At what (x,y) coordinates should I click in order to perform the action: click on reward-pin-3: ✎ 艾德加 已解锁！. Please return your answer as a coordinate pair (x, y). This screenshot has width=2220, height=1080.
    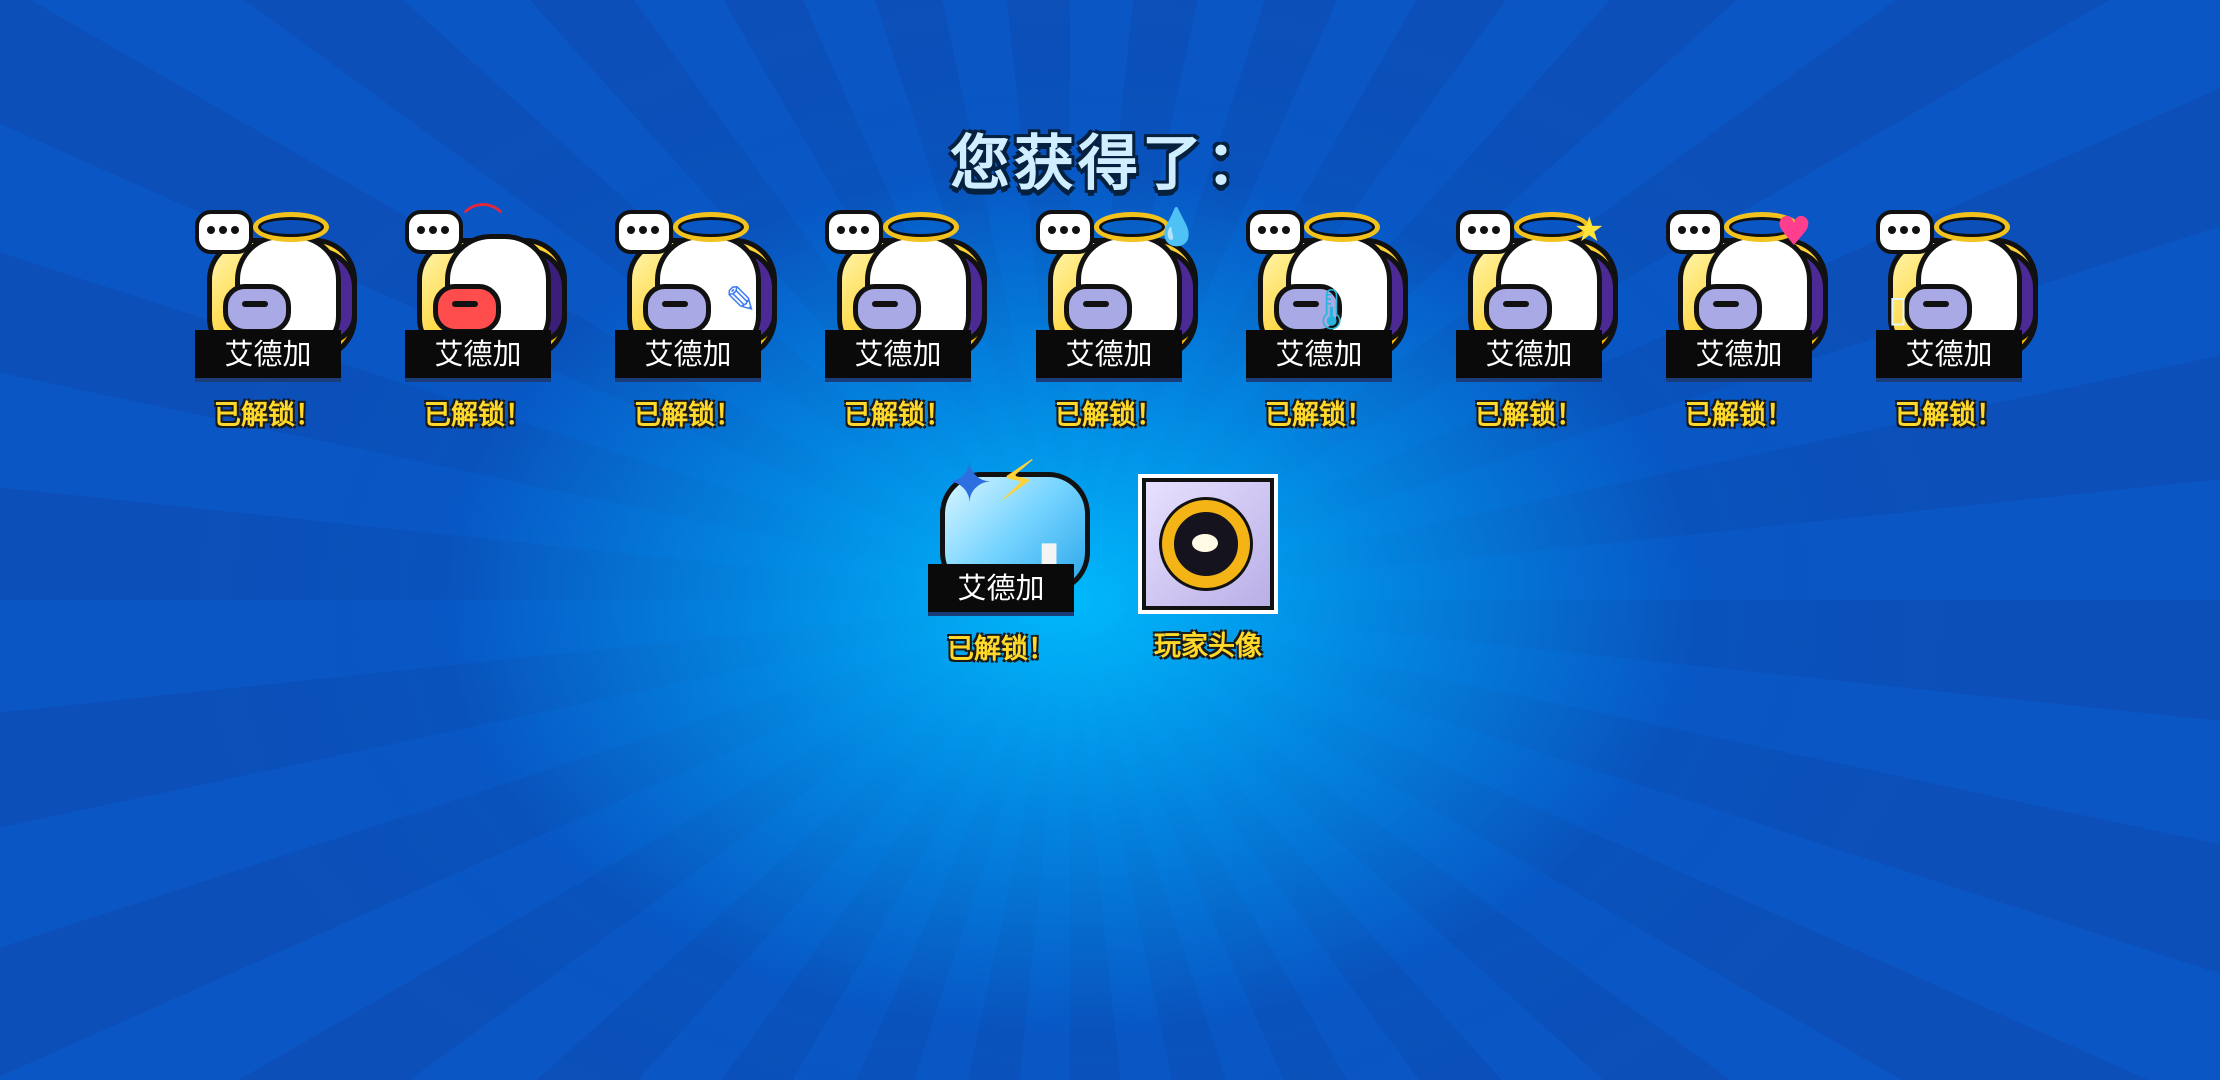
    Looking at the image, I should click on (683, 320).